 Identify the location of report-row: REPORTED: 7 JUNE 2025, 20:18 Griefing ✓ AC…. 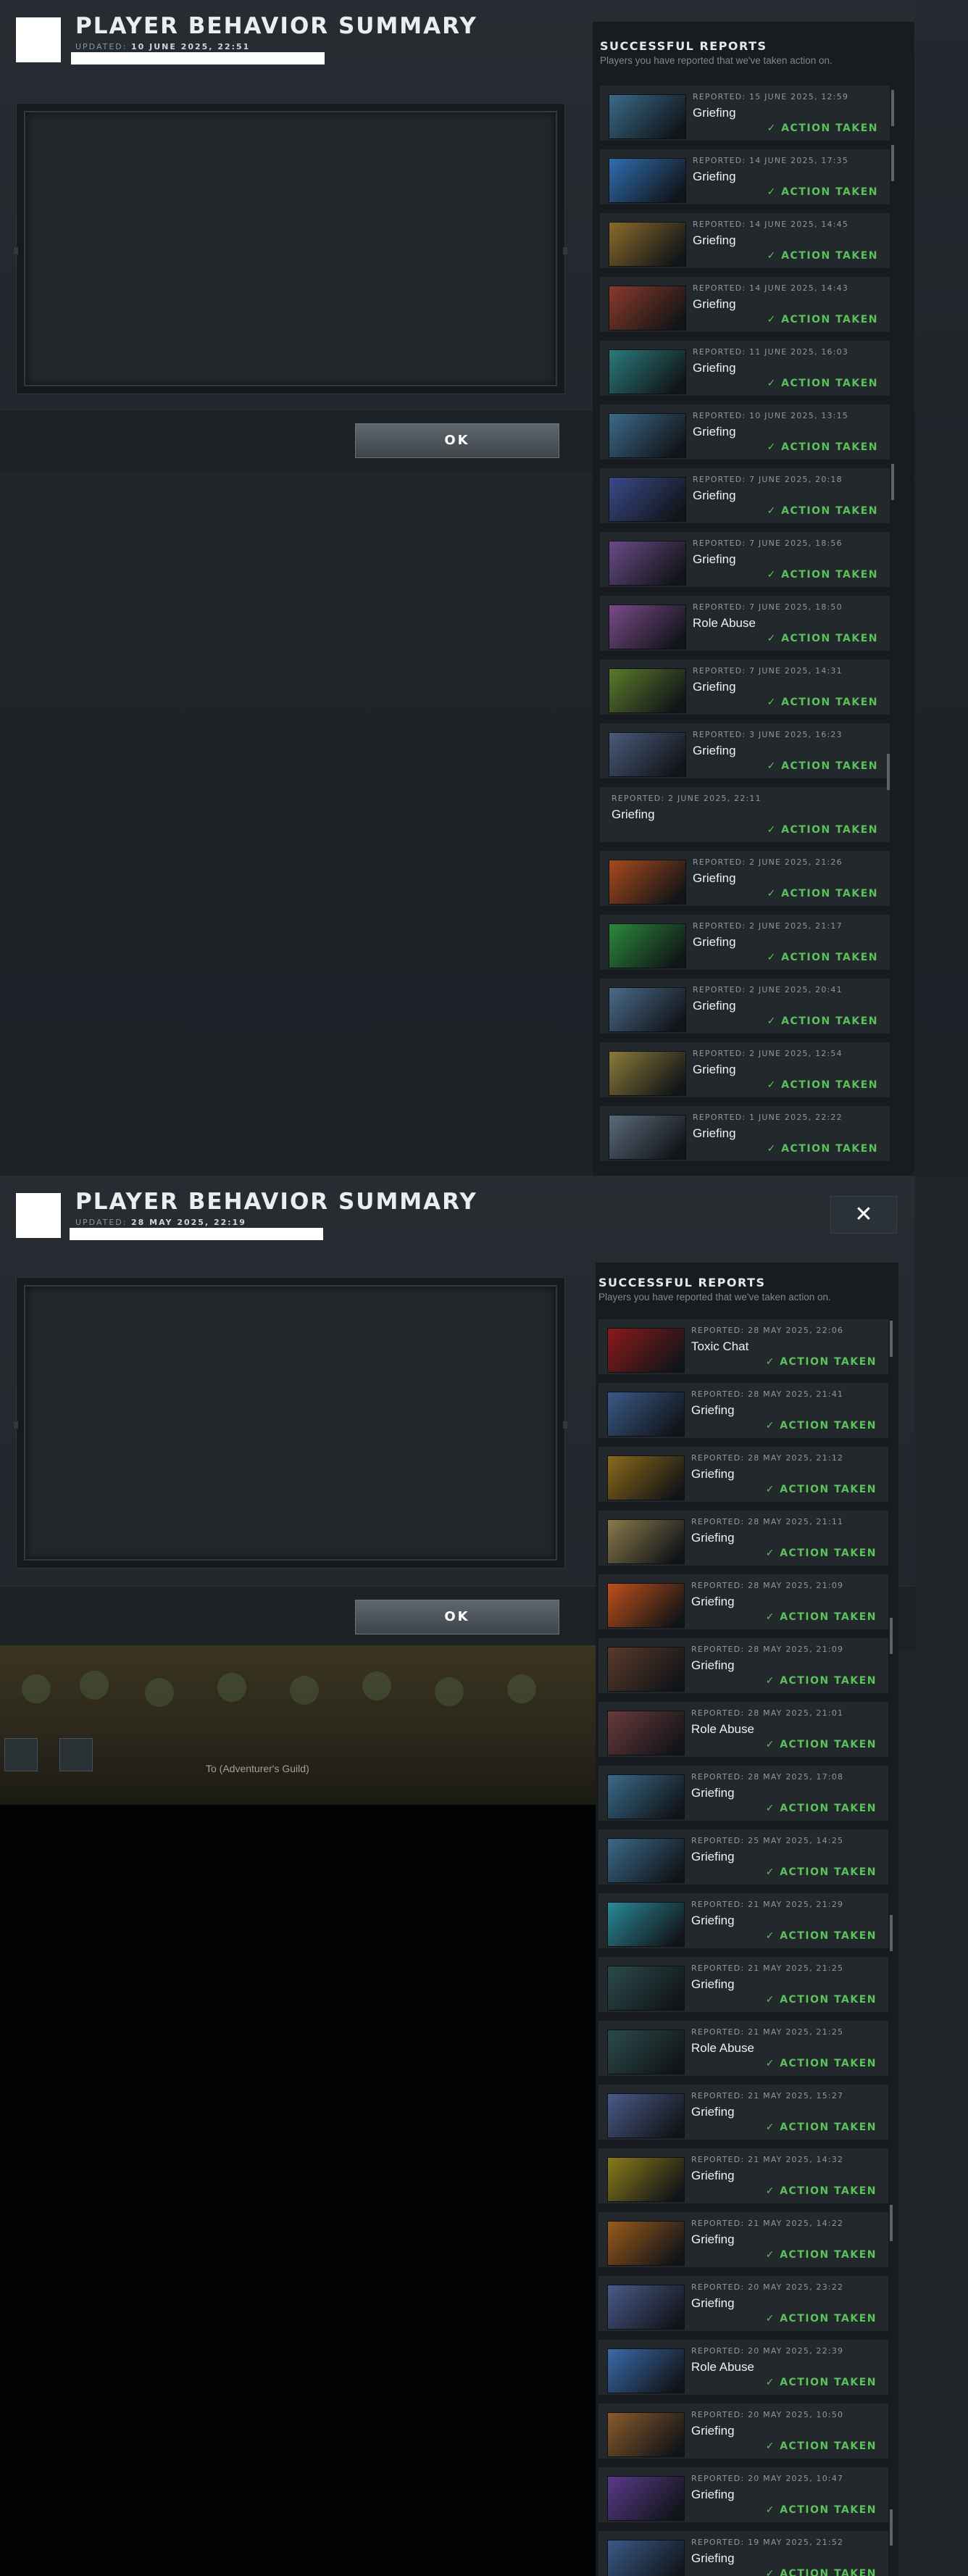
(745, 498).